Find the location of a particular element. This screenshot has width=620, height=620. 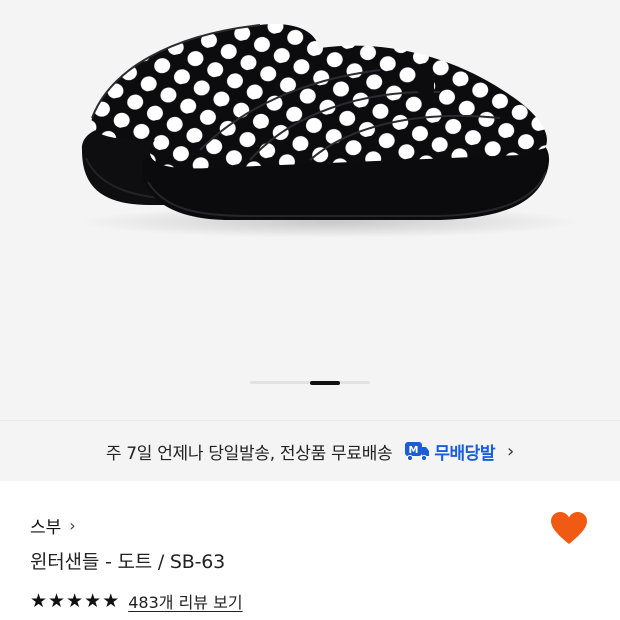

product-title: 윈터샌들 - 도트 / SB-63 is located at coordinates (128, 562).